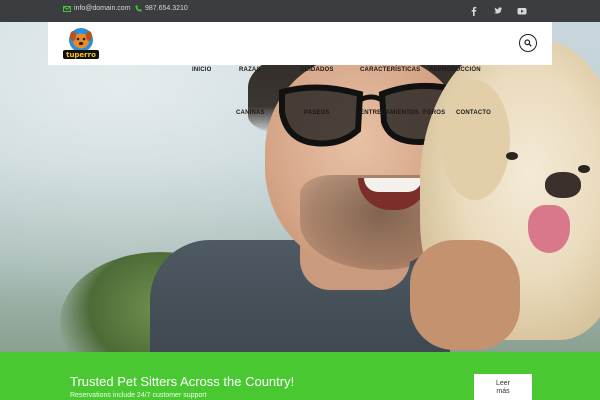 This screenshot has width=600, height=400. What do you see at coordinates (67, 8) in the screenshot?
I see `envelope-icon` at bounding box center [67, 8].